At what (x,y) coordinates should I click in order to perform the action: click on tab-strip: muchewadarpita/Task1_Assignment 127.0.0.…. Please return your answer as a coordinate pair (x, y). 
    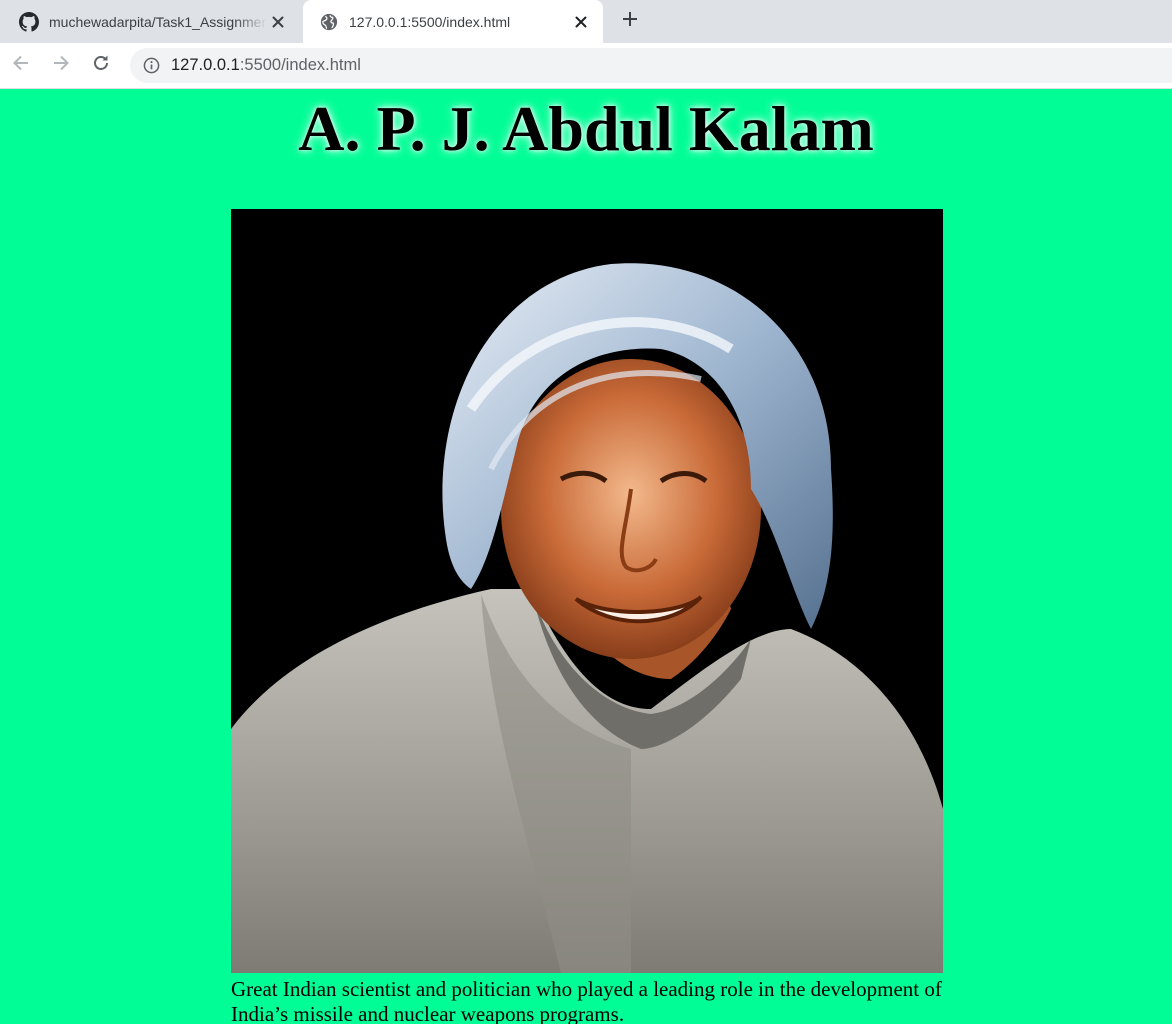
    Looking at the image, I should click on (586, 21).